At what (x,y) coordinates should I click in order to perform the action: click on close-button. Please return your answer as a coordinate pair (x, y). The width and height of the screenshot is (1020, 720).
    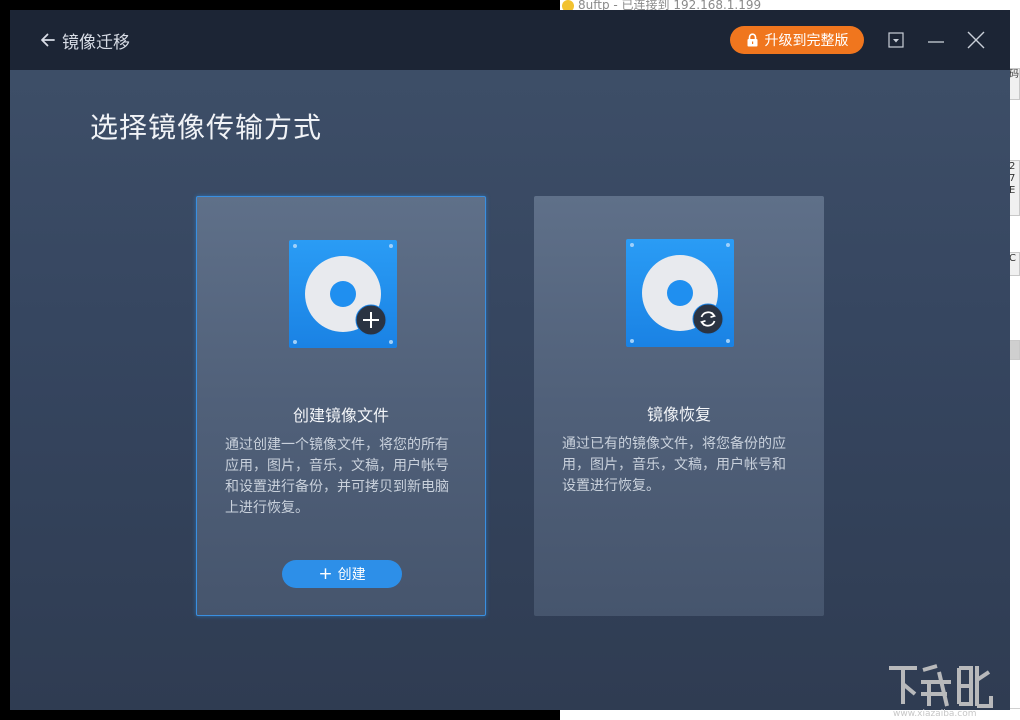
    Looking at the image, I should click on (976, 40).